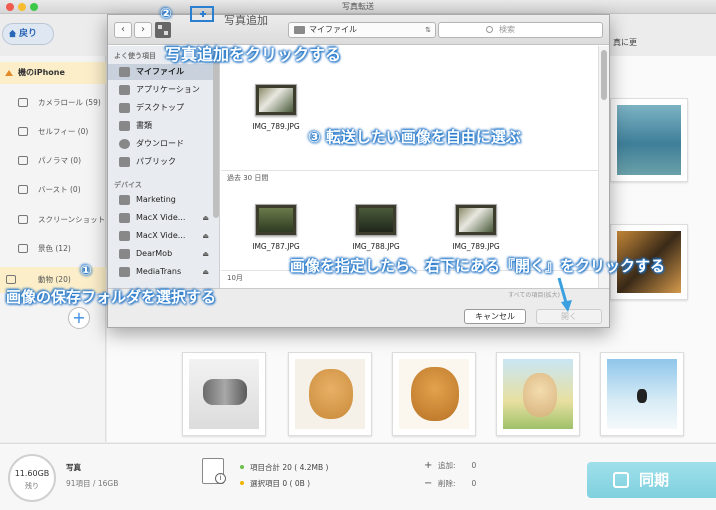  Describe the element at coordinates (123, 30) in the screenshot. I see `back-nav-button: ‹` at that location.